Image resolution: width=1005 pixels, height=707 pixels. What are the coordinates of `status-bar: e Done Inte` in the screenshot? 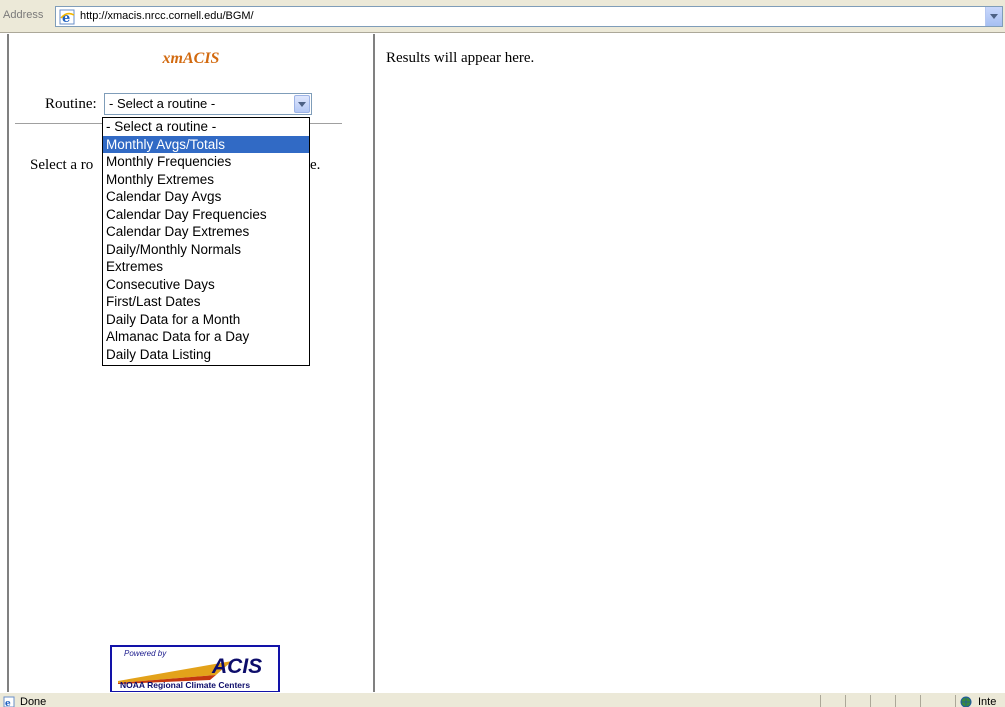 It's located at (502, 699).